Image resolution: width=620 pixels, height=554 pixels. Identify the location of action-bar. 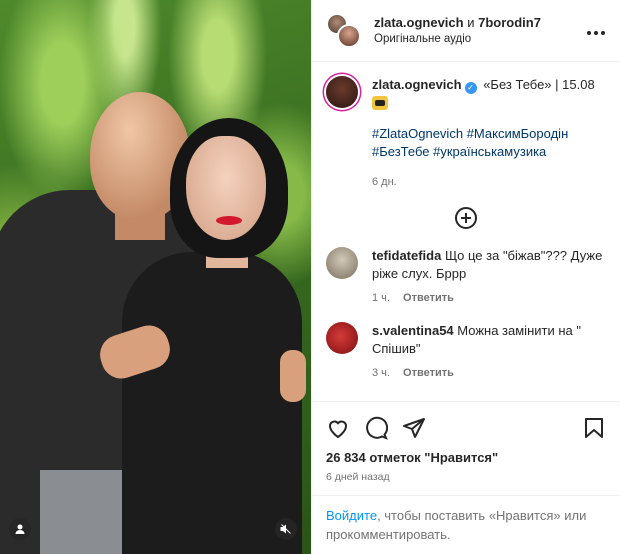
(466, 428).